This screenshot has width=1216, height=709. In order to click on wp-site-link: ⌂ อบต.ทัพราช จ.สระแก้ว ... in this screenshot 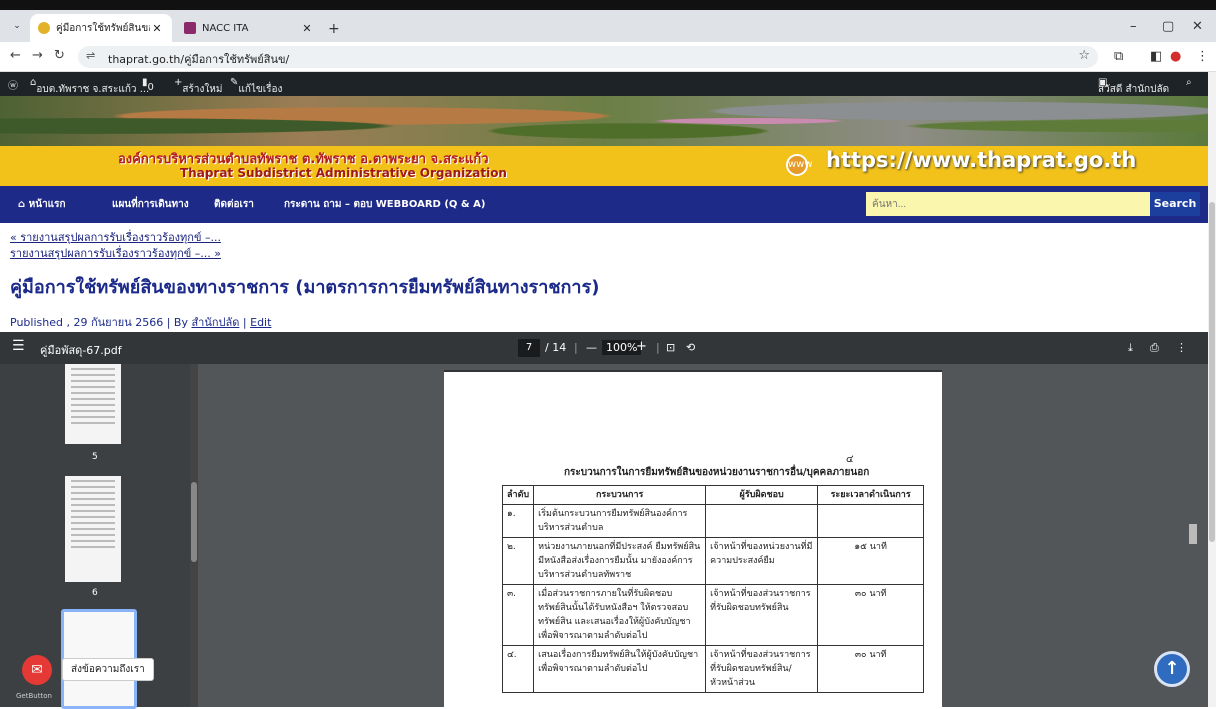, I will do `click(89, 86)`.